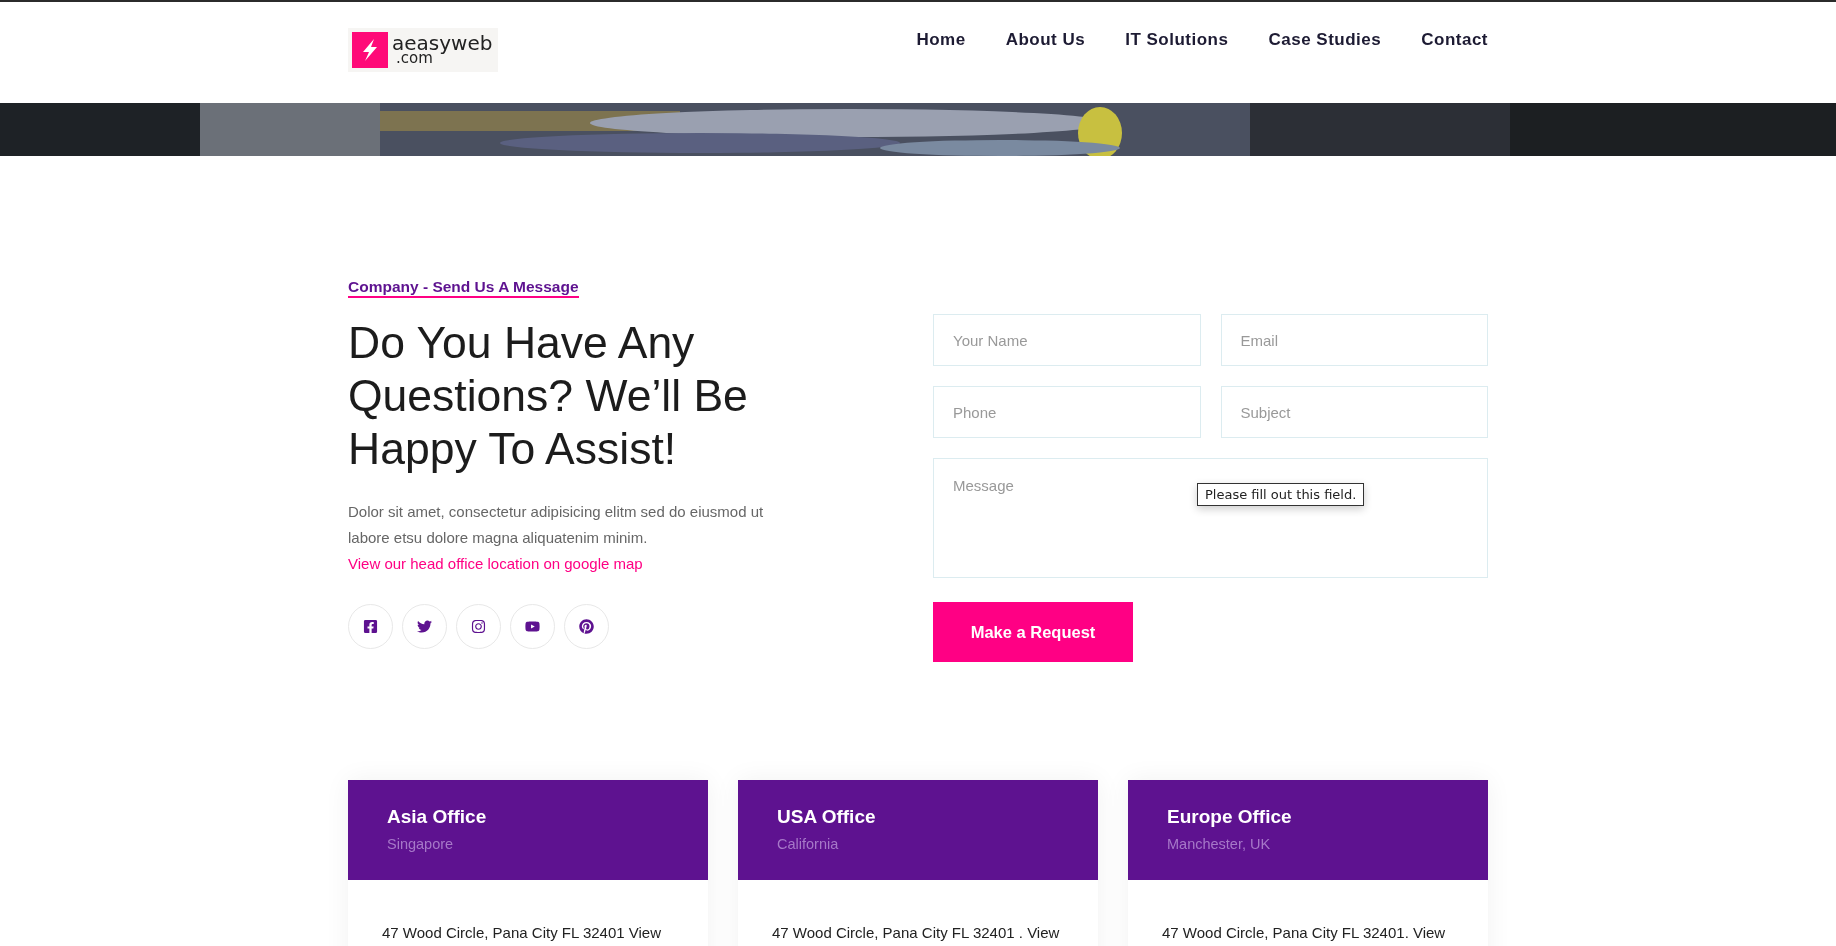 This screenshot has width=1836, height=946. I want to click on instagram-icon, so click(478, 626).